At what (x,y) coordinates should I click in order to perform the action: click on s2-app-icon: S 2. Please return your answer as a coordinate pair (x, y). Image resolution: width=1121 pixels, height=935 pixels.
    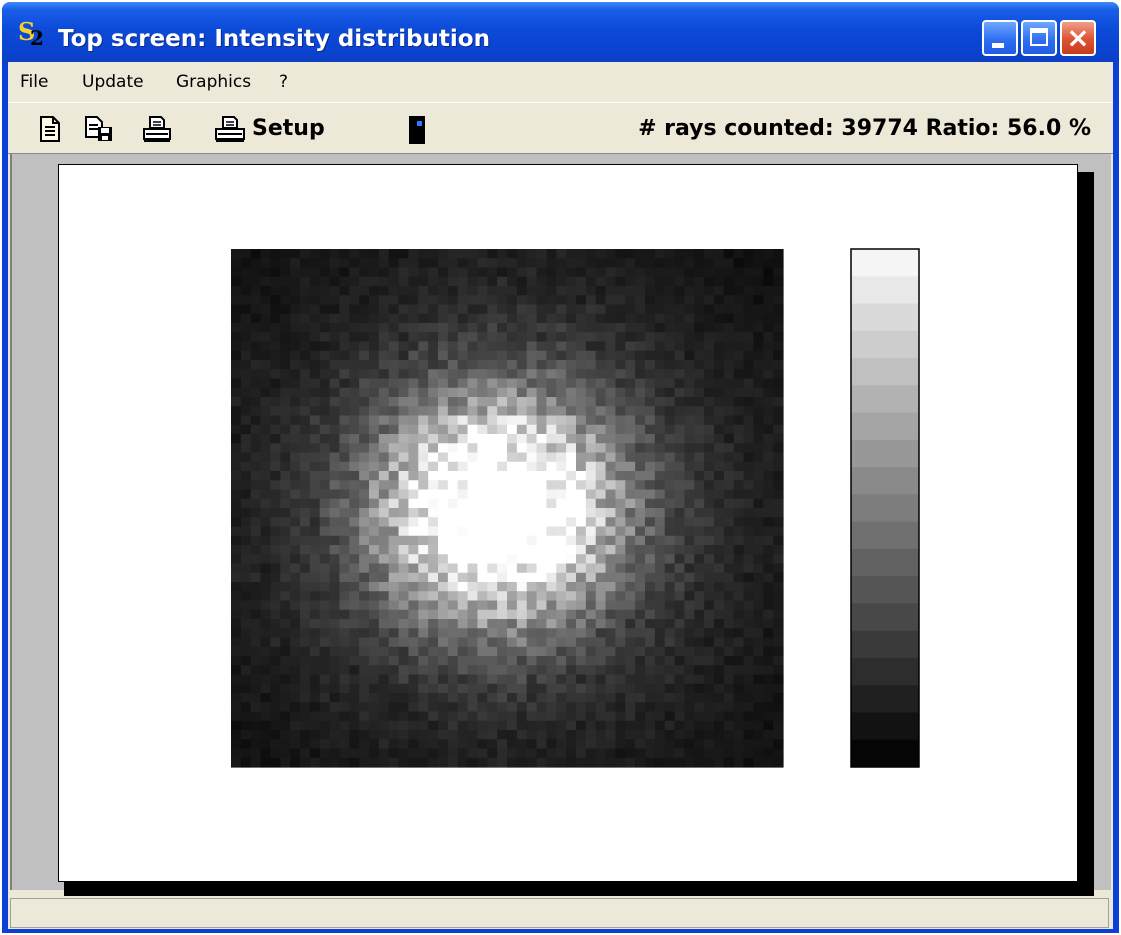
    Looking at the image, I should click on (31, 34).